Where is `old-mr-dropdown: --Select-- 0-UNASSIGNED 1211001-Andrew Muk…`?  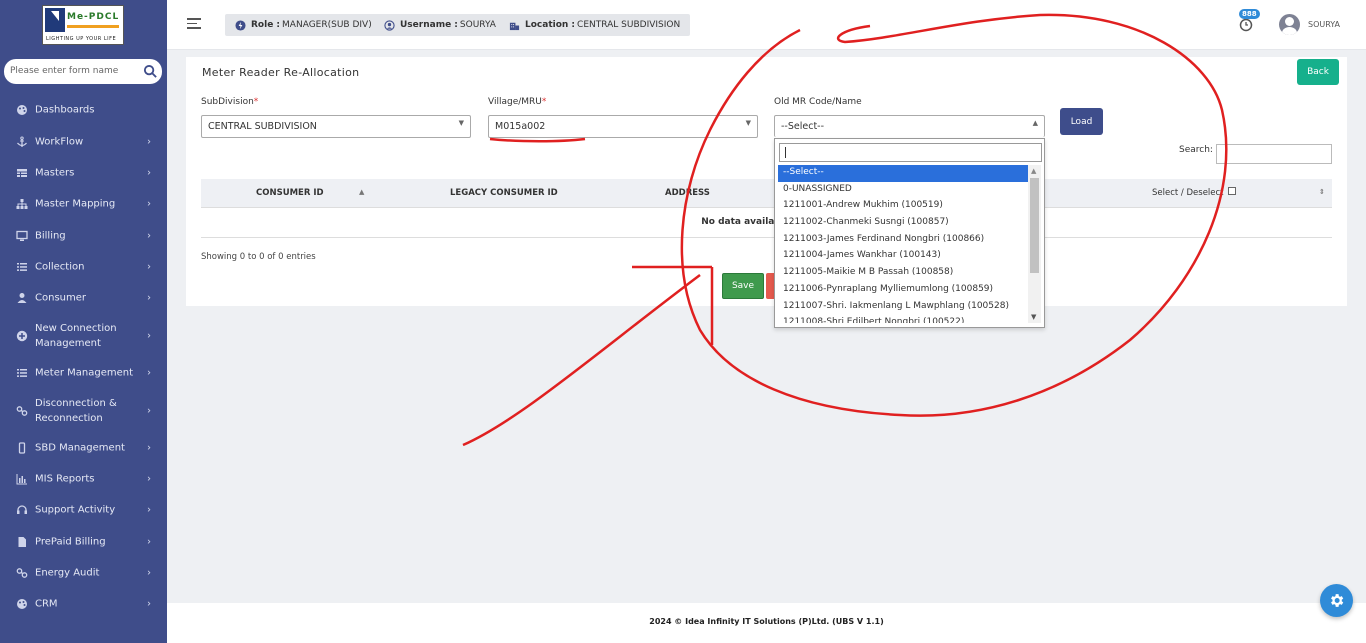 old-mr-dropdown: --Select-- 0-UNASSIGNED 1211001-Andrew Muk… is located at coordinates (909, 233).